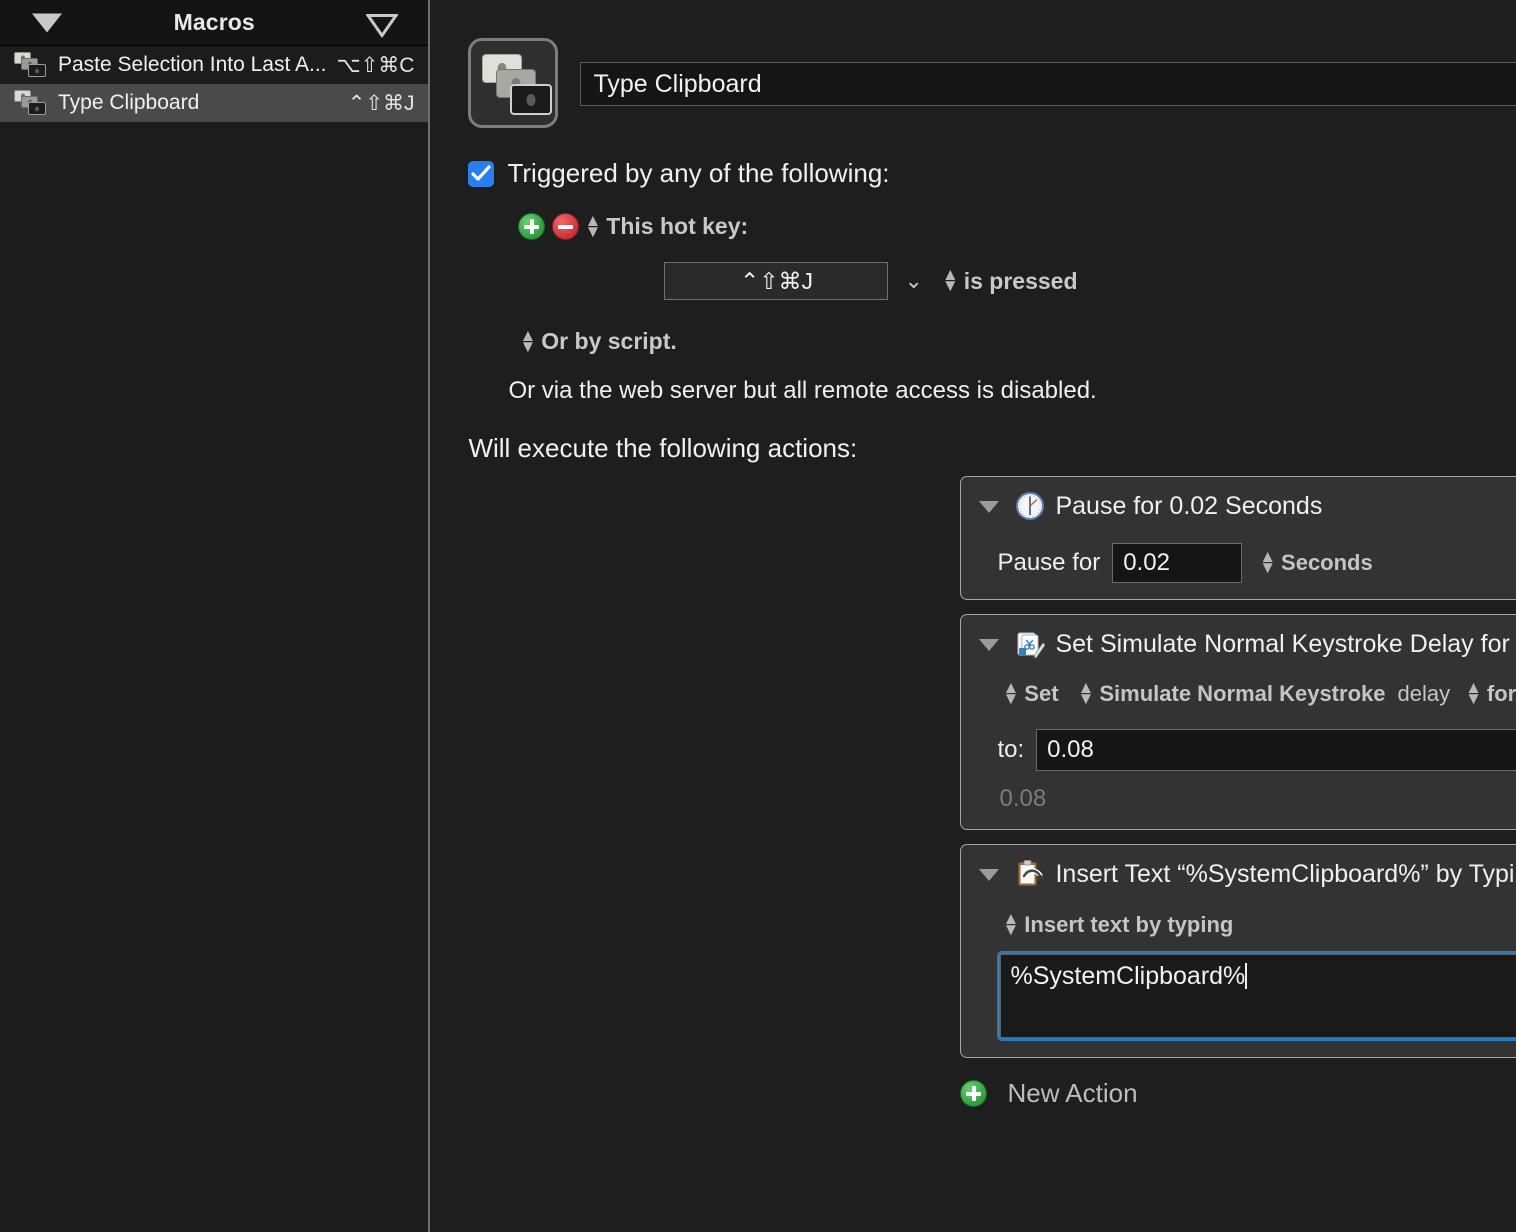 Image resolution: width=1516 pixels, height=1232 pixels. I want to click on delay-preview: 0.08, so click(1023, 798).